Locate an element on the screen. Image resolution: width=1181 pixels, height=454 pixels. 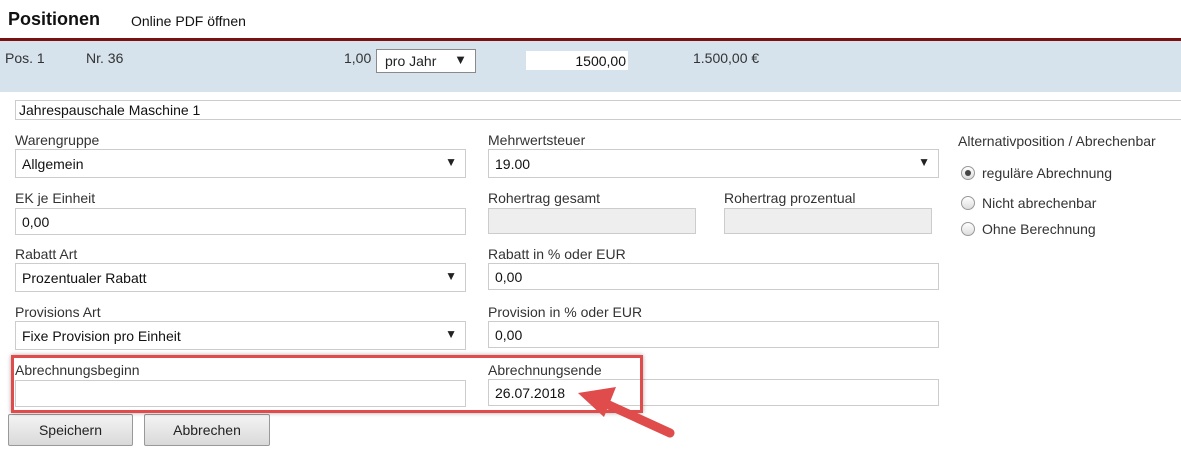
rohertrag-prozentual-label: Rohertrag prozentual is located at coordinates (790, 198).